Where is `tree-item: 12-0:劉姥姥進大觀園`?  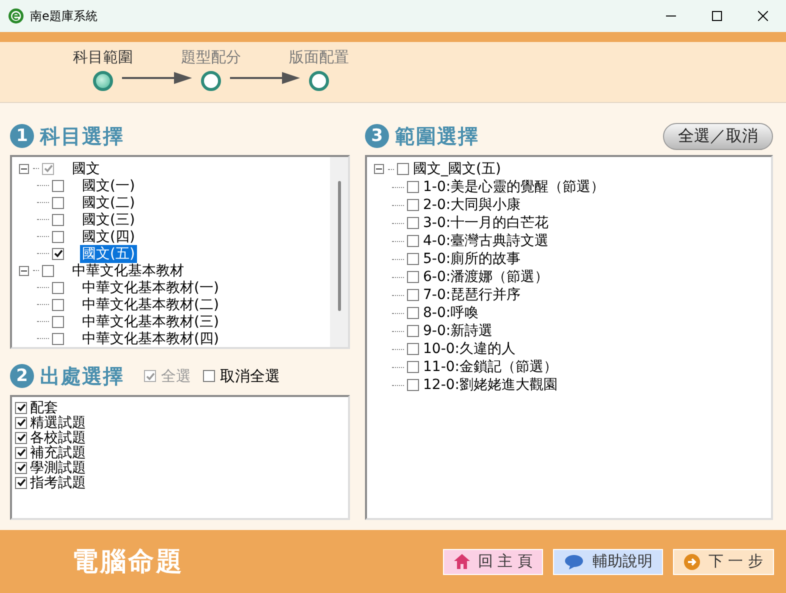
tree-item: 12-0:劉姥姥進大觀園 is located at coordinates (490, 385).